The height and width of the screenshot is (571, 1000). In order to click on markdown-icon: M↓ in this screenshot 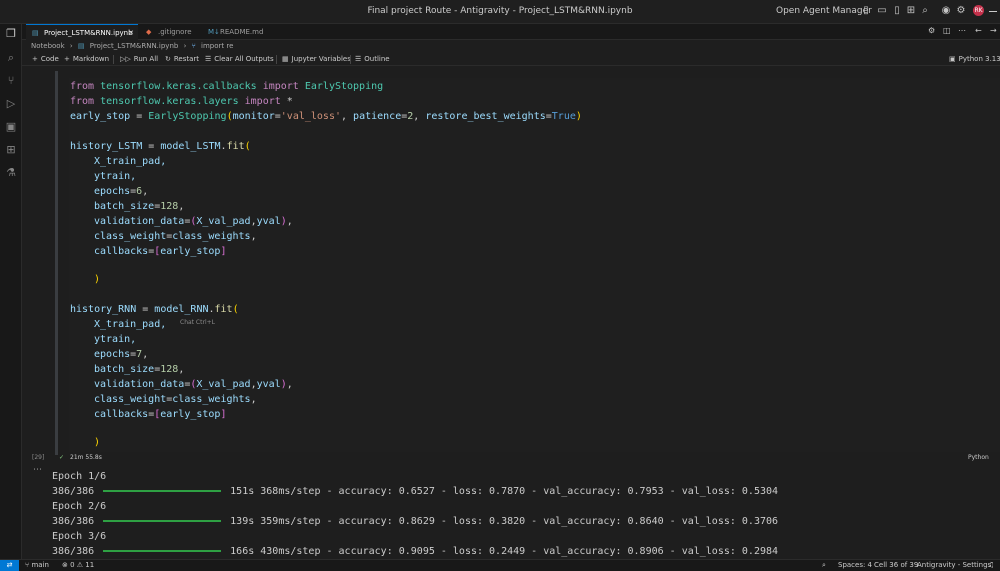, I will do `click(214, 32)`.